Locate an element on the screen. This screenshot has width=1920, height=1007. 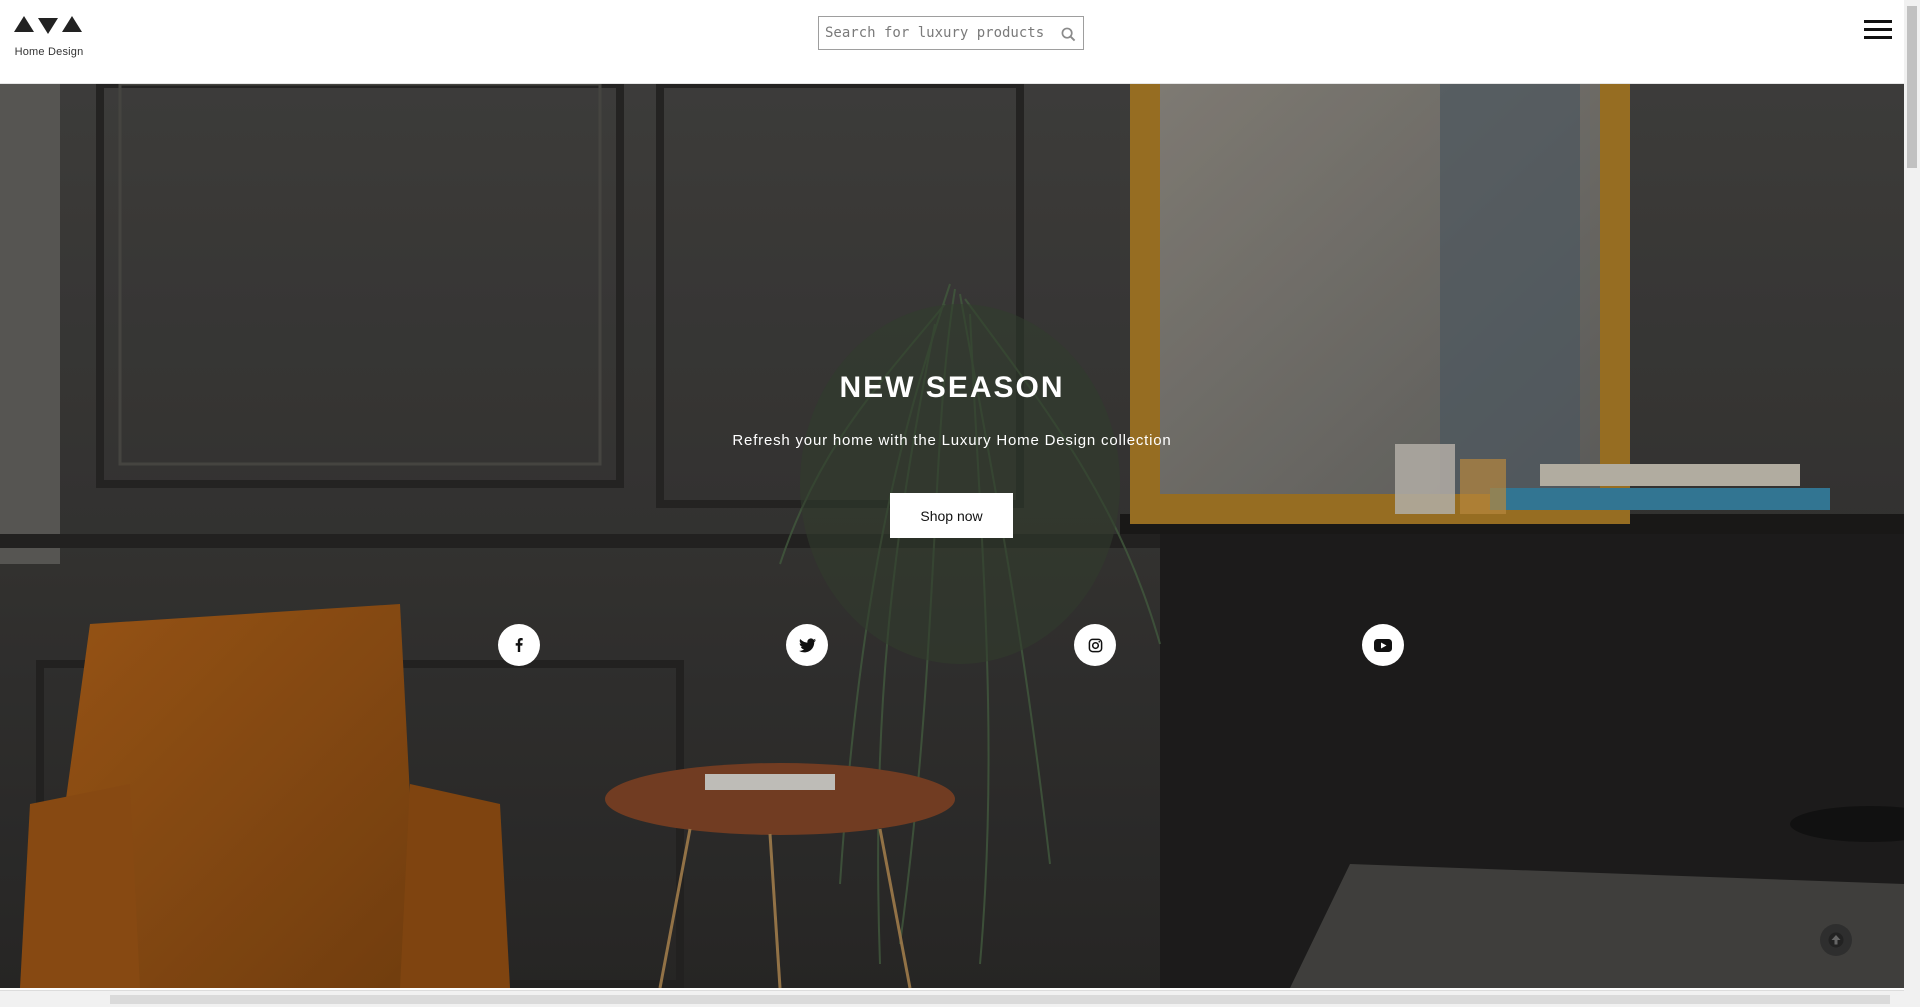
hamburger-menu-icon is located at coordinates (1878, 30).